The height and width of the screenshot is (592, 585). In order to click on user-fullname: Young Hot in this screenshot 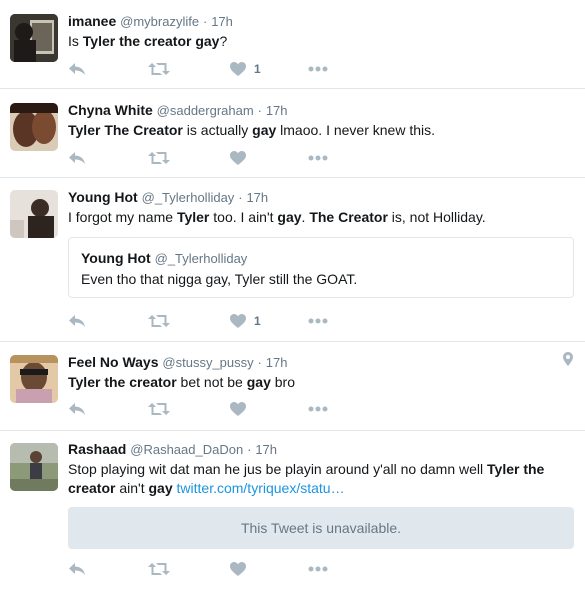, I will do `click(103, 197)`.